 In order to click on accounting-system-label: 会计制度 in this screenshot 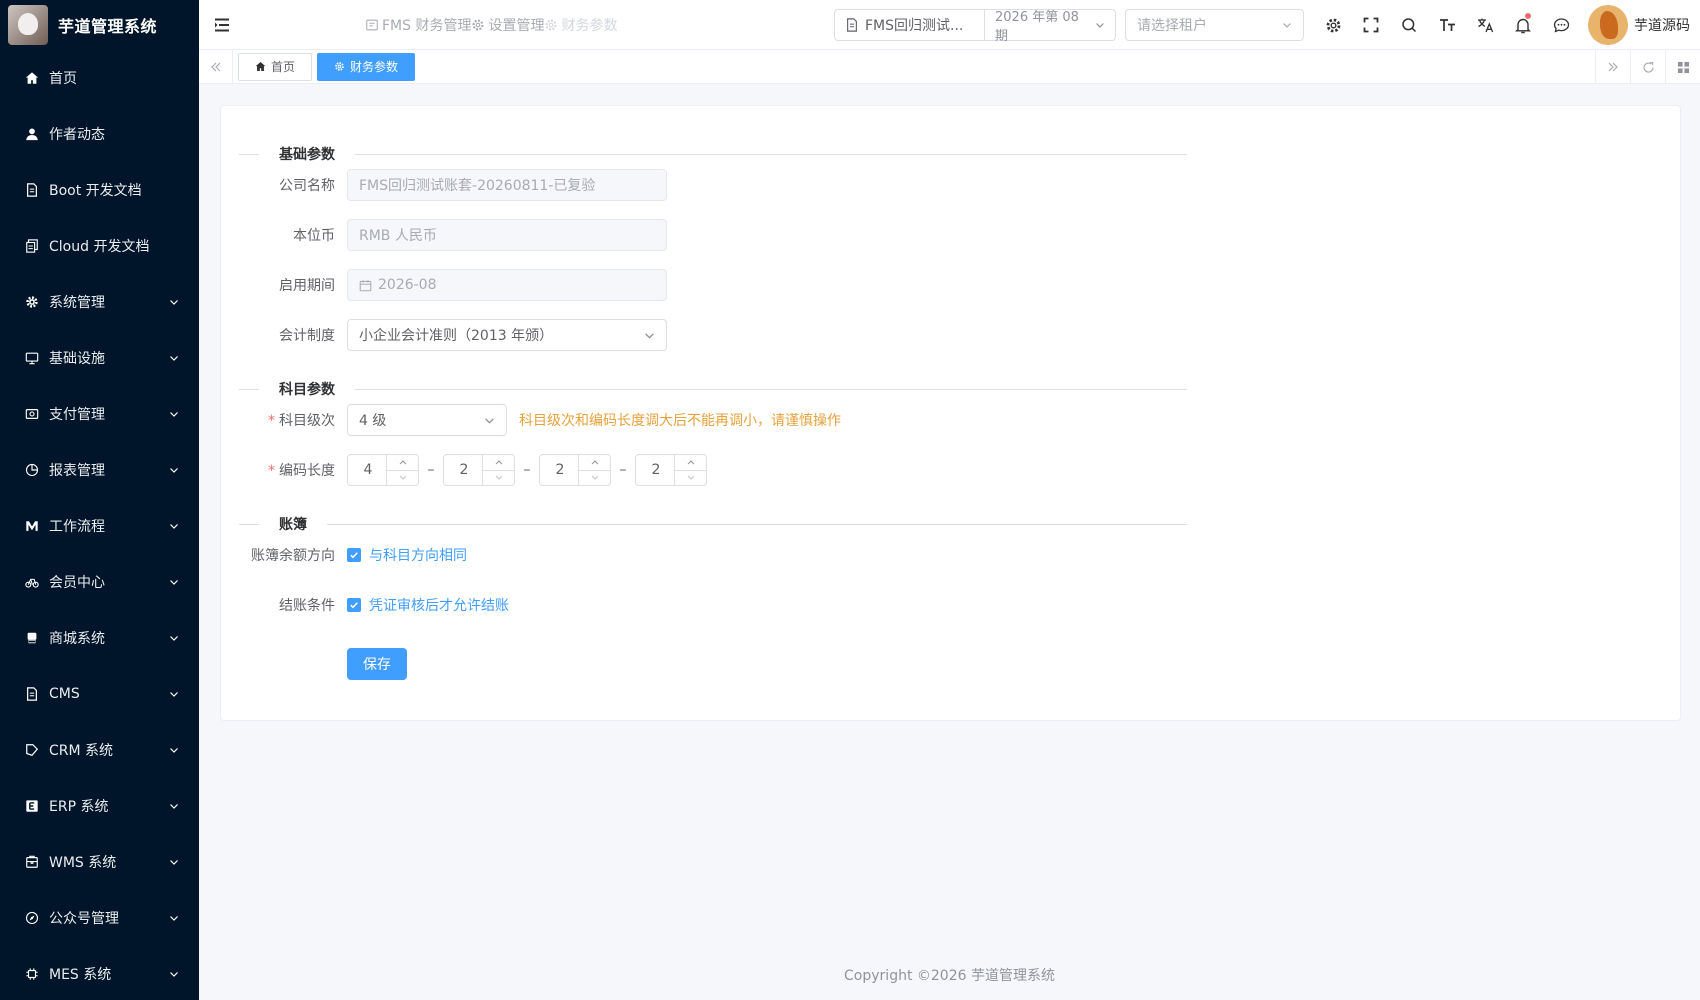, I will do `click(307, 336)`.